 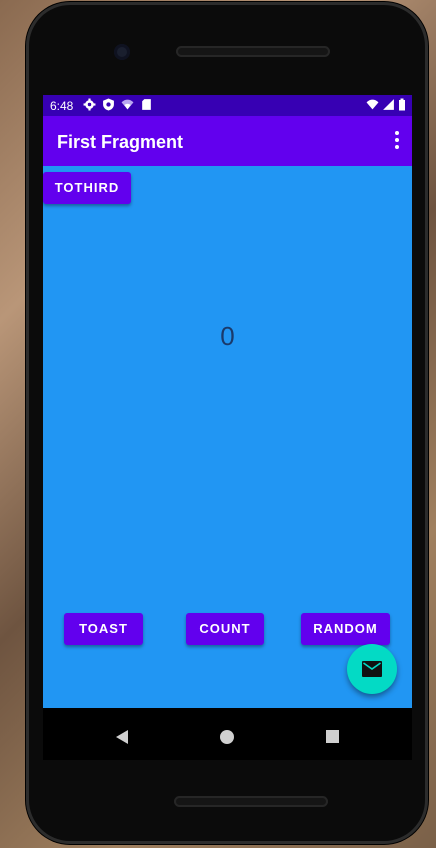 What do you see at coordinates (227, 336) in the screenshot?
I see `count-display: 0` at bounding box center [227, 336].